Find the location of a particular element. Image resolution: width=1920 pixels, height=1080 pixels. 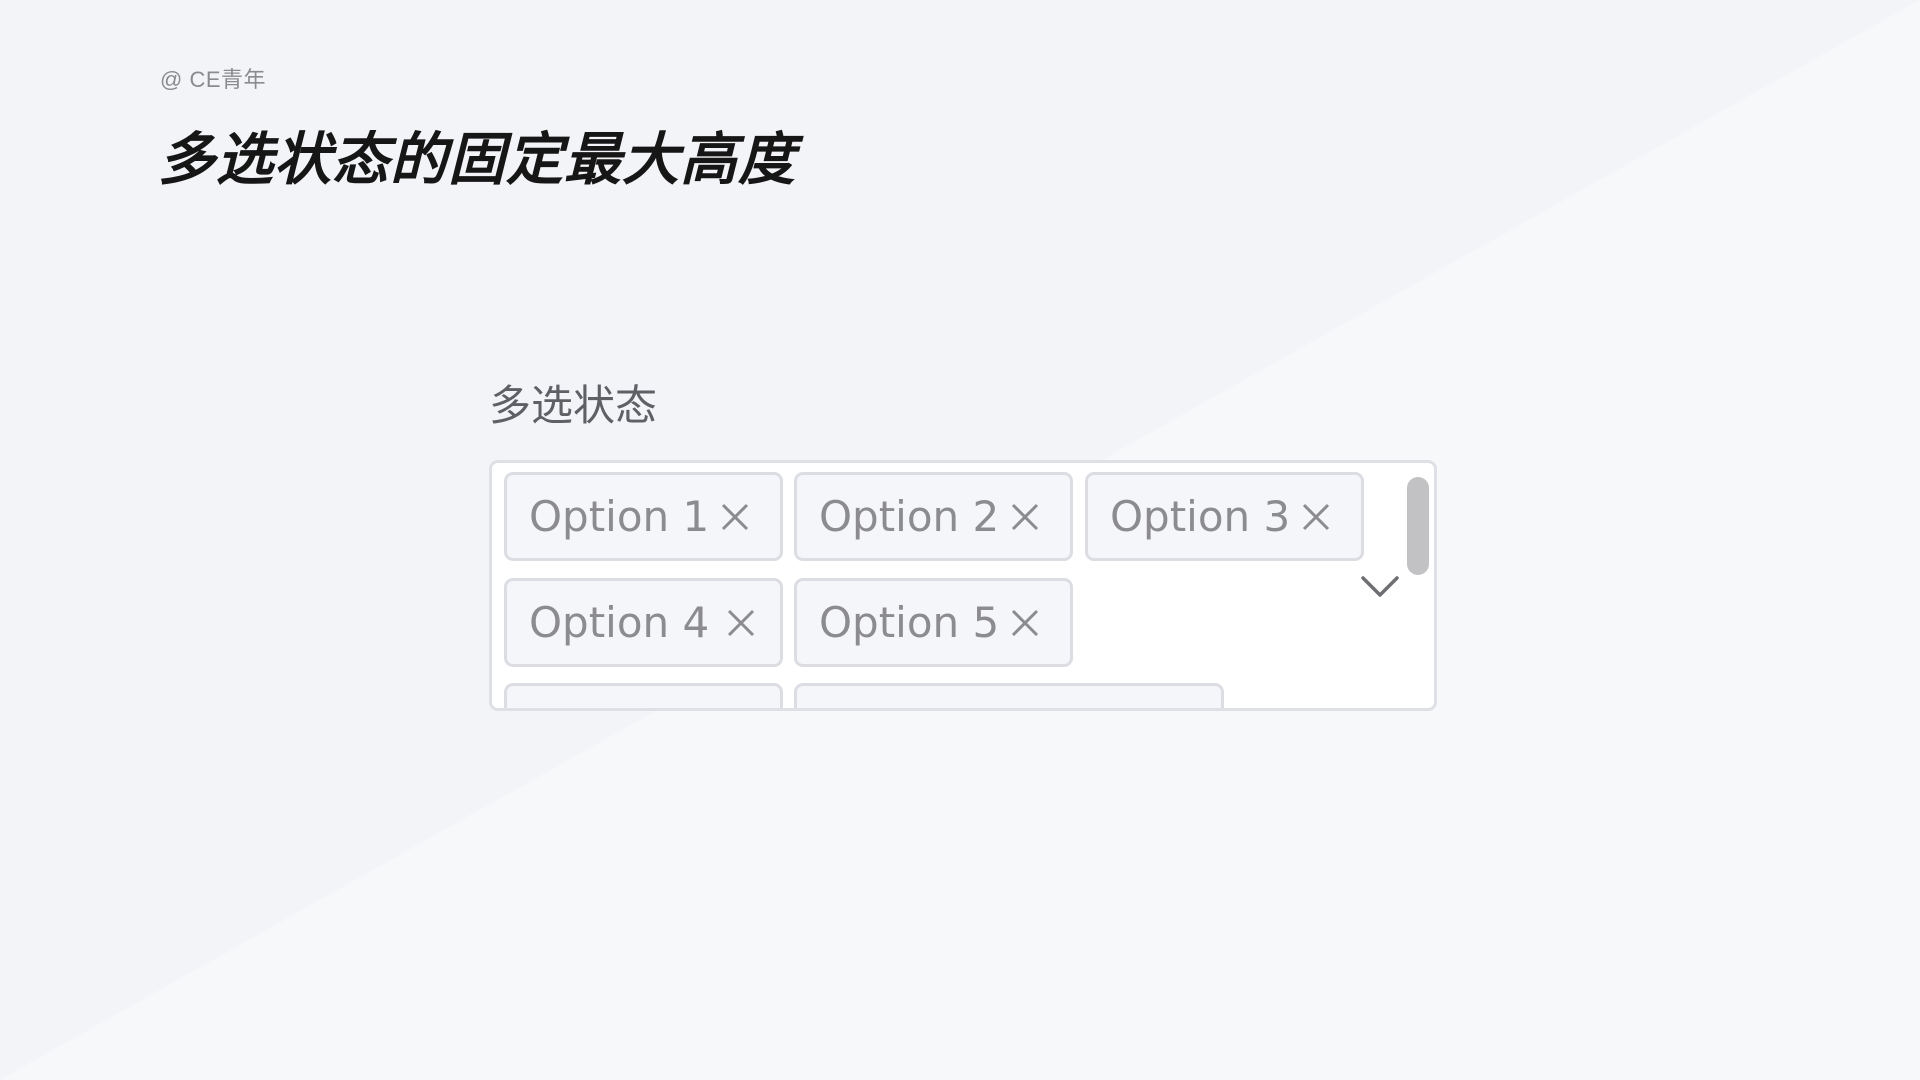

selected-tag: Option 5 is located at coordinates (933, 622).